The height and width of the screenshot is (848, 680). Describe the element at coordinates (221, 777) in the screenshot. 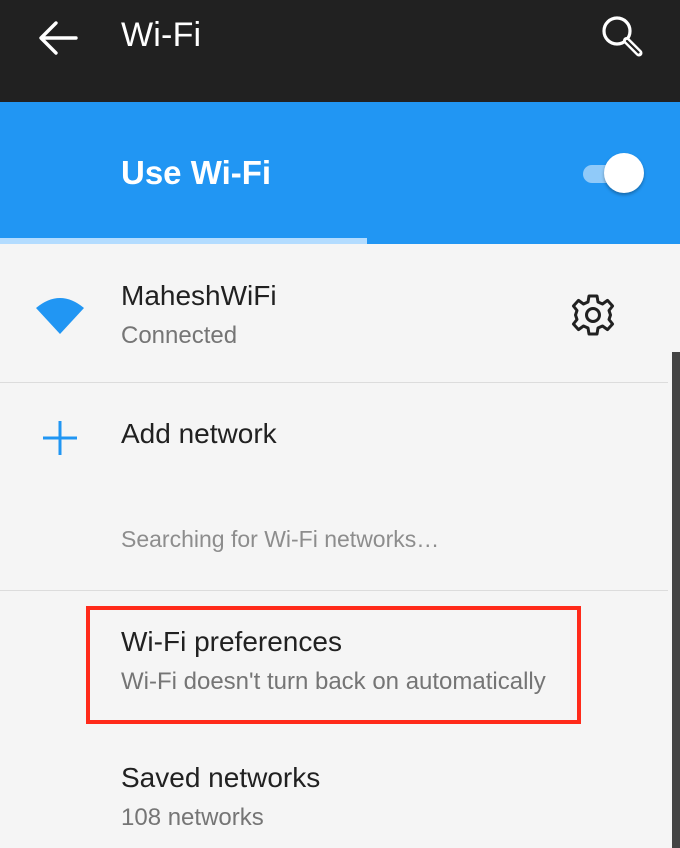

I see `saved-networks-title: Saved networks` at that location.